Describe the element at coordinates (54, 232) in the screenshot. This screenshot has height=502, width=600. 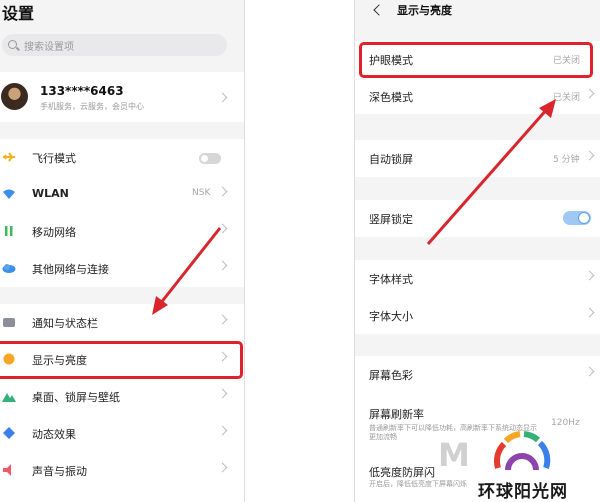
I see `item-label: 移动网络` at that location.